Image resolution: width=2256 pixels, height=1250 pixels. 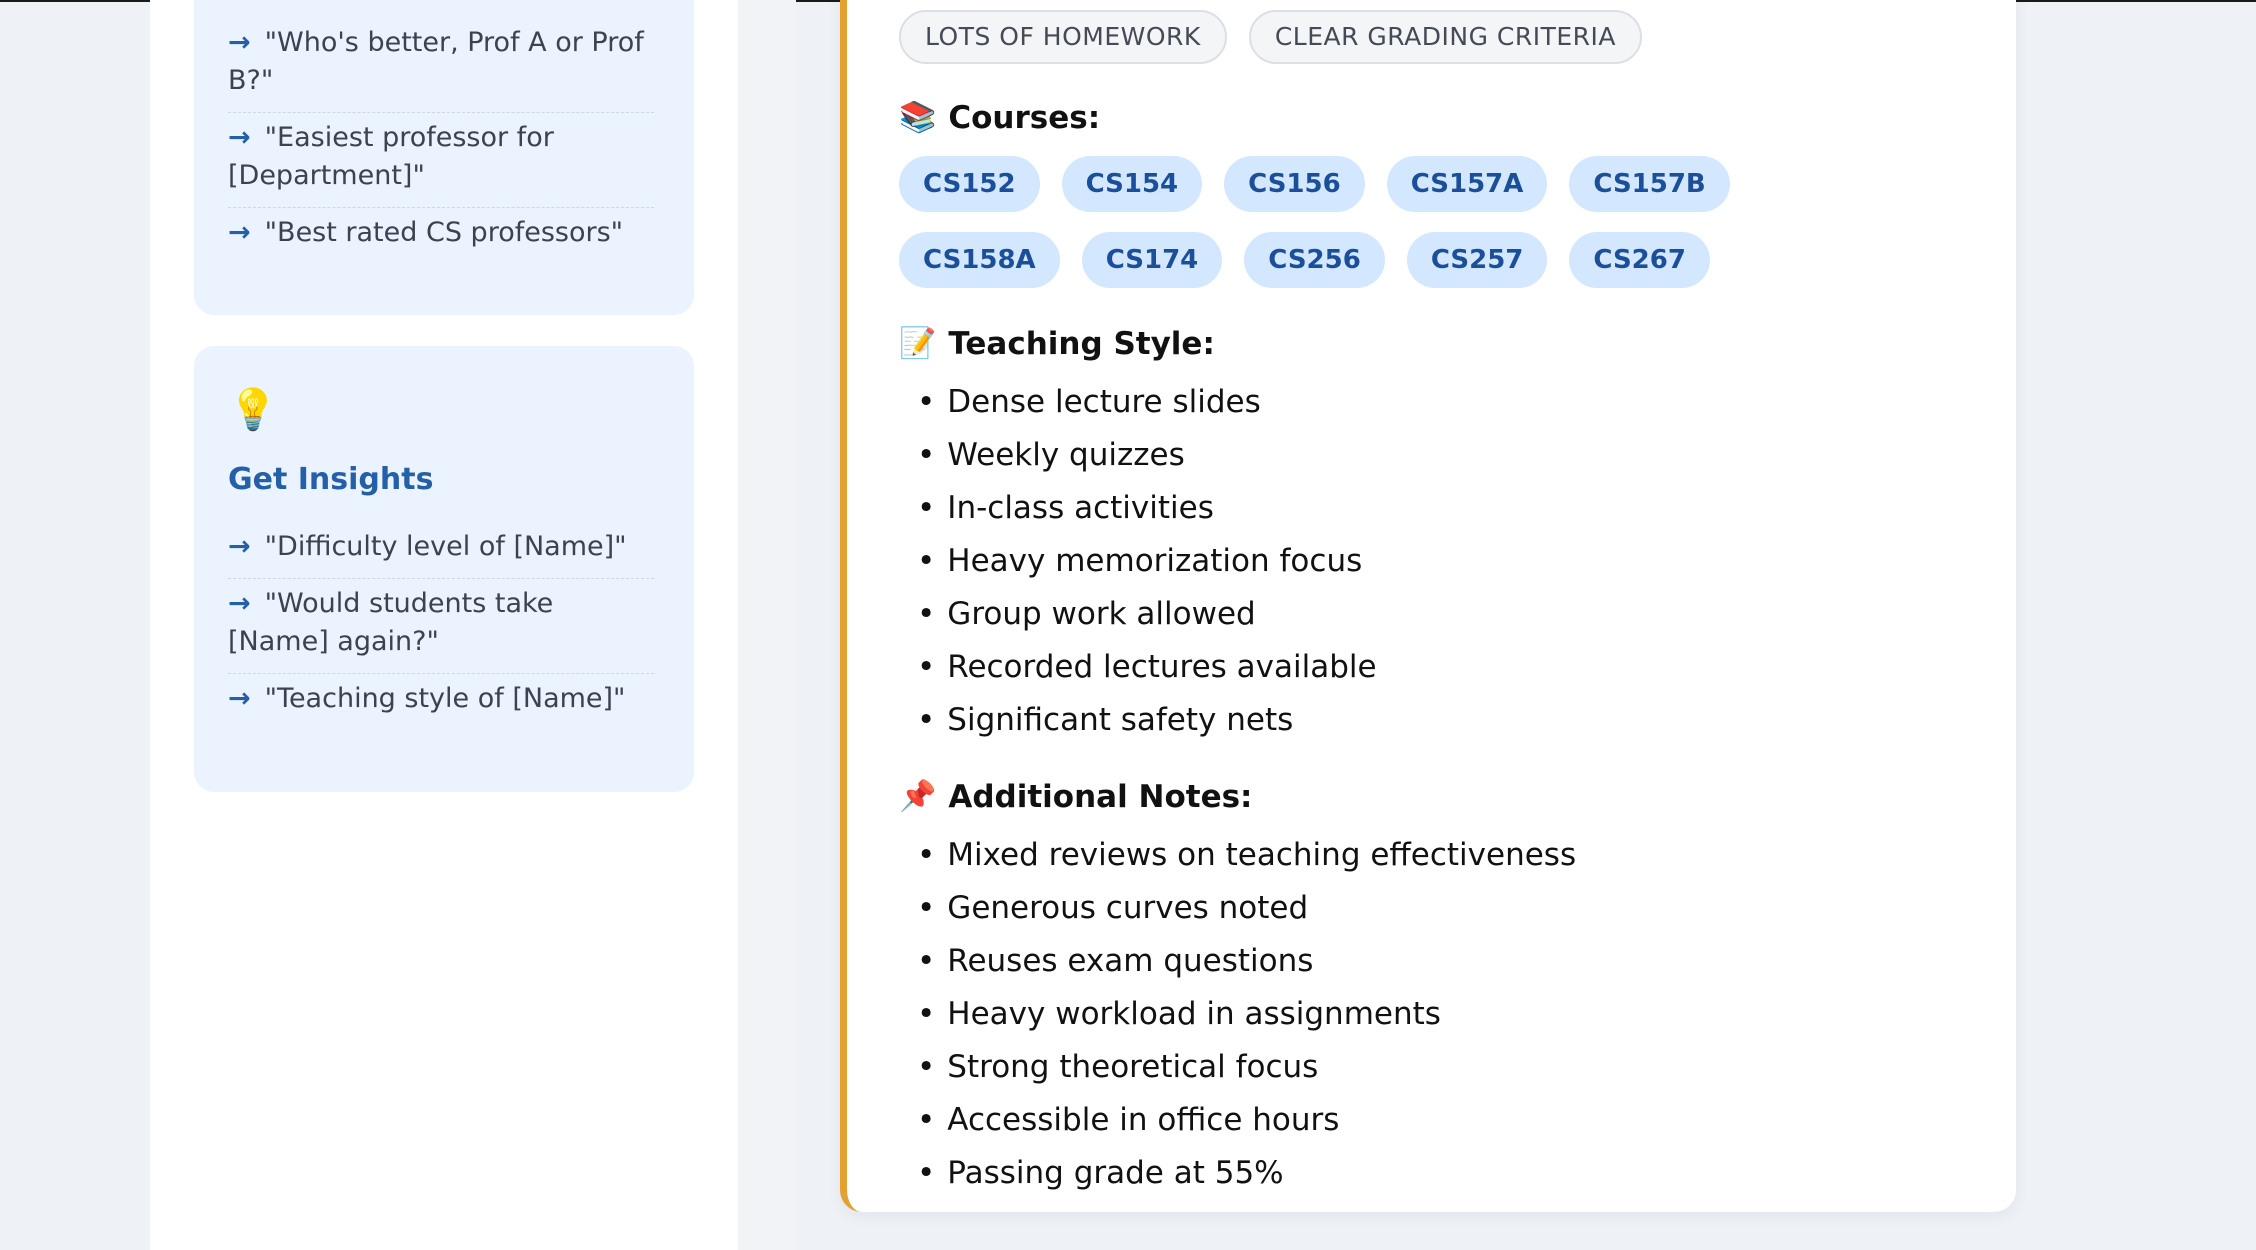 What do you see at coordinates (979, 260) in the screenshot?
I see `course-chip: CS158A` at bounding box center [979, 260].